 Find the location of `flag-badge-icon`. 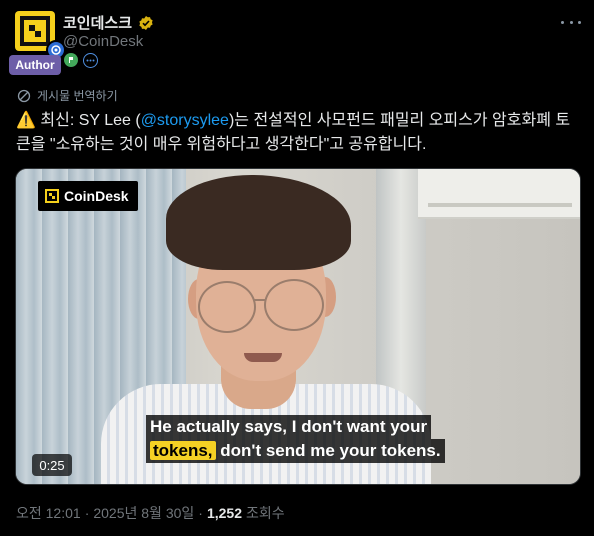

flag-badge-icon is located at coordinates (71, 60).